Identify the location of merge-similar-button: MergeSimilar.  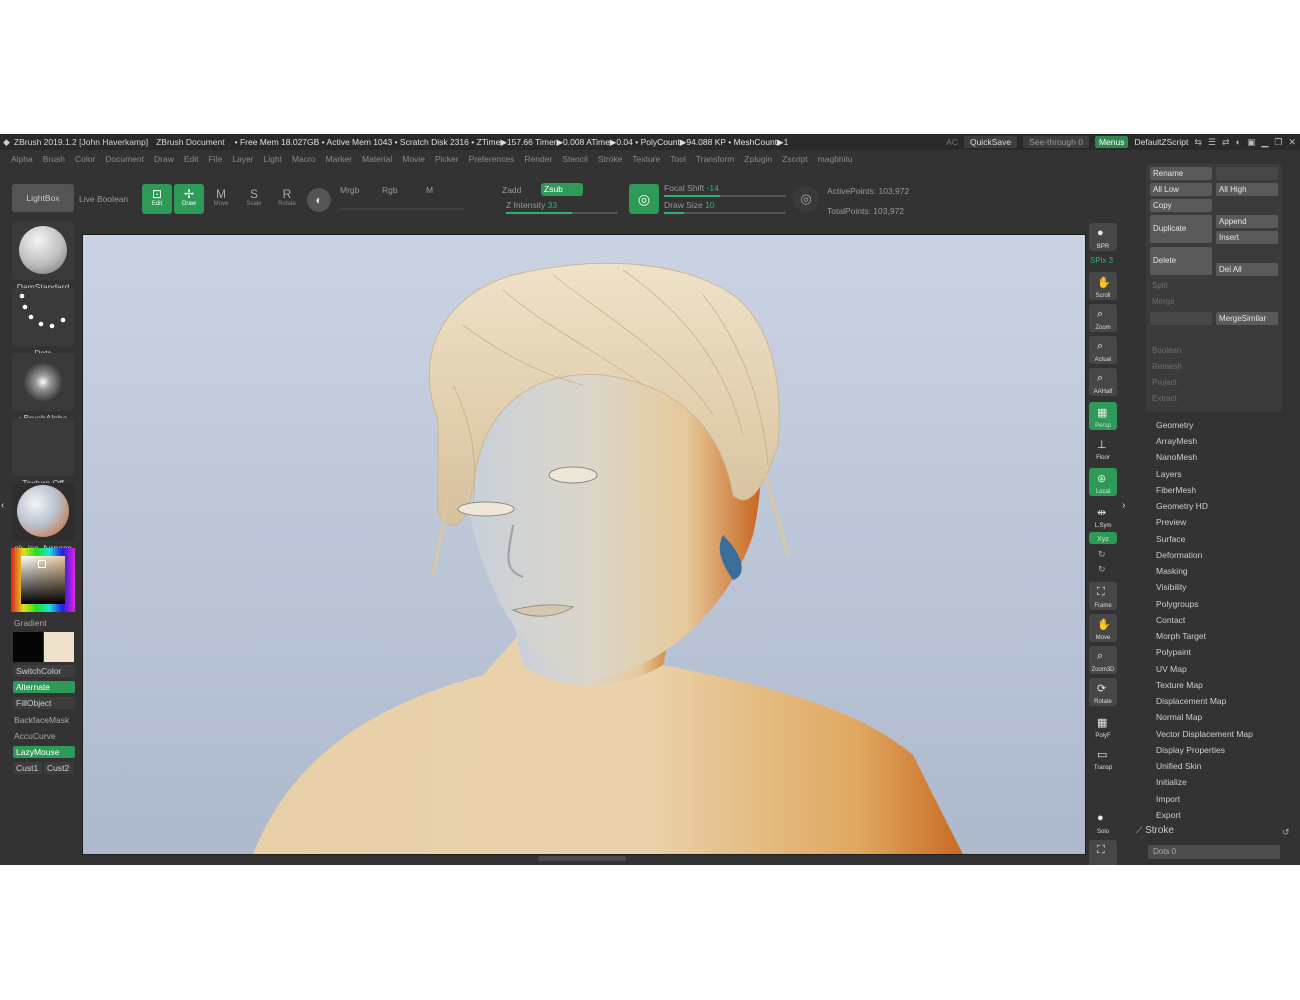
(1247, 318).